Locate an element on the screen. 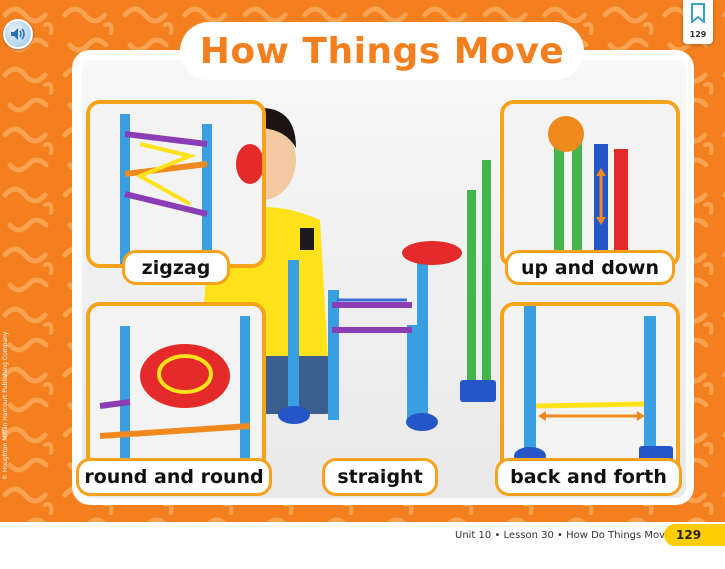  bookmark-button: 129 is located at coordinates (698, 22).